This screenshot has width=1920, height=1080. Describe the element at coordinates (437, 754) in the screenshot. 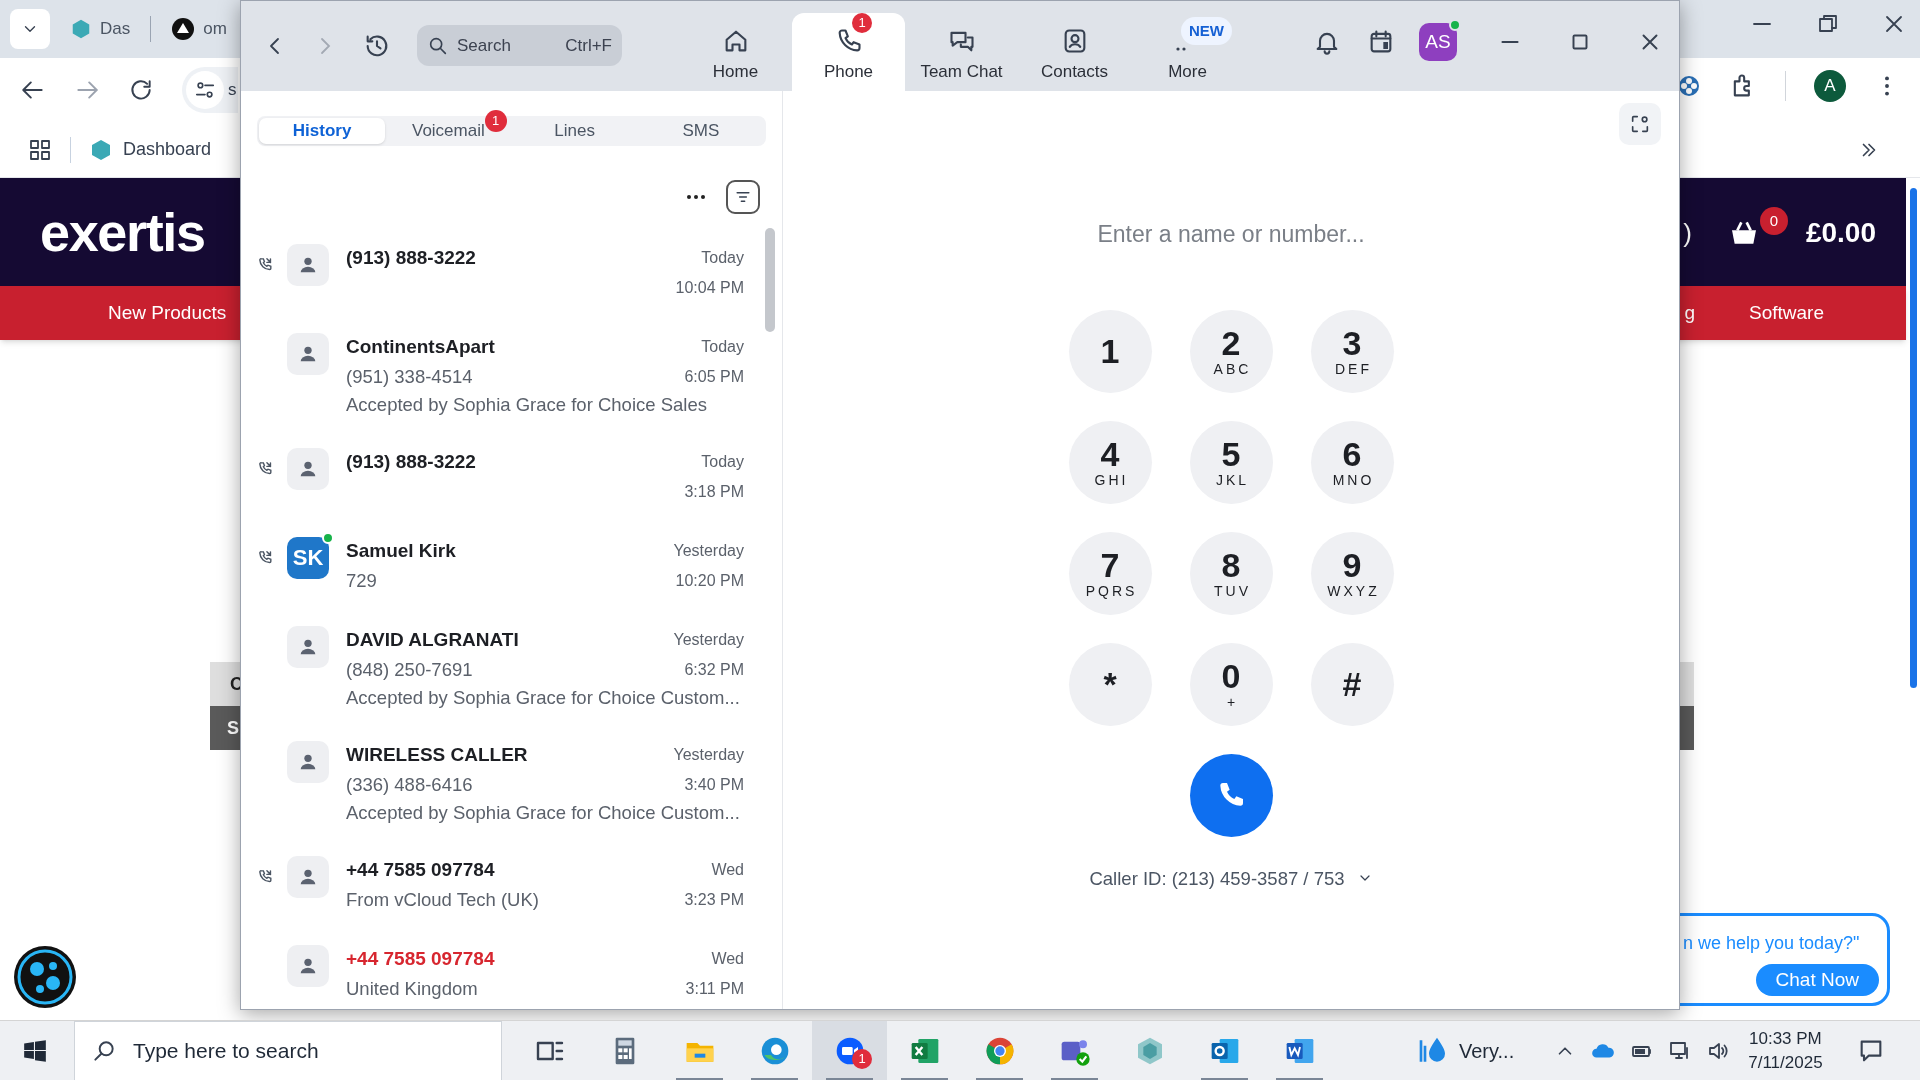

I see `caller-name: WIRELESS CALLER` at that location.